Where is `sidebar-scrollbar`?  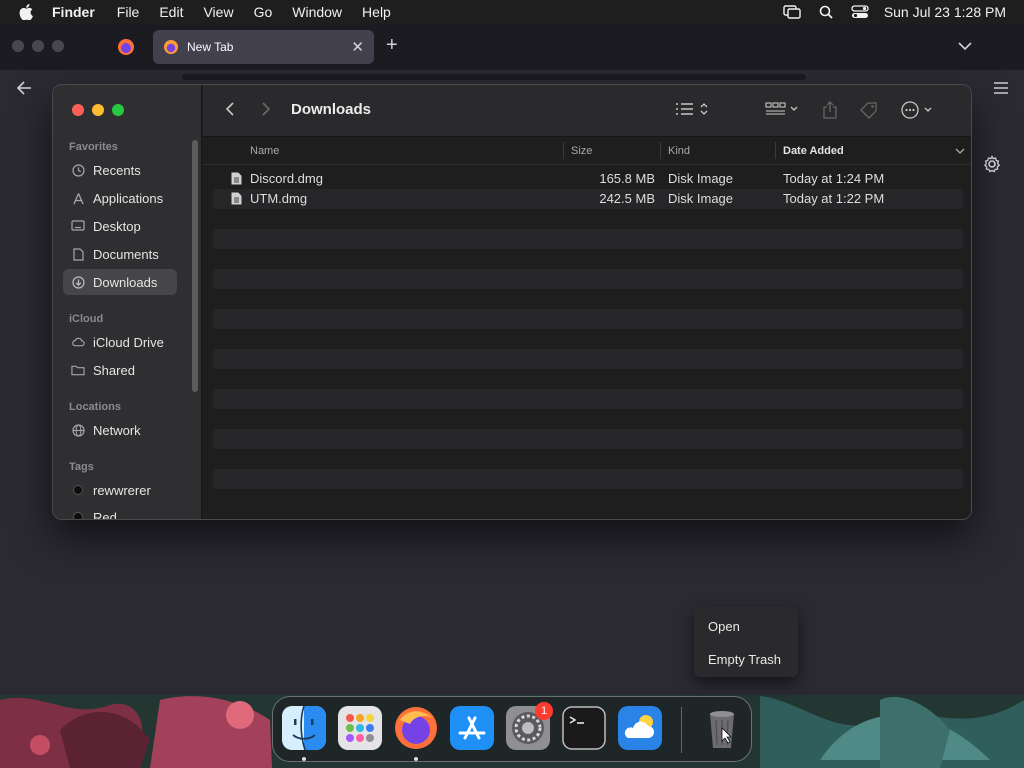
sidebar-scrollbar is located at coordinates (195, 266).